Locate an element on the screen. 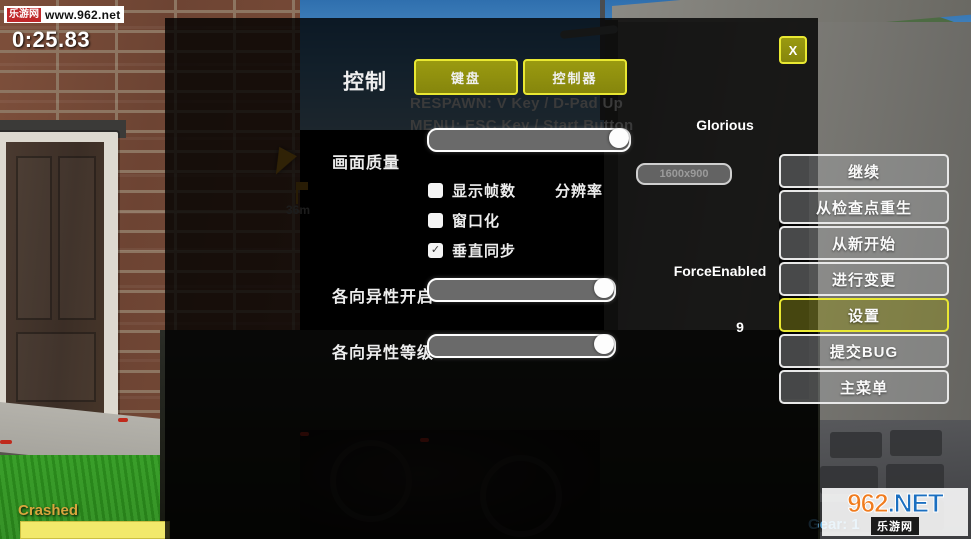 The image size is (971, 539). graphics-quality-slider is located at coordinates (529, 140).